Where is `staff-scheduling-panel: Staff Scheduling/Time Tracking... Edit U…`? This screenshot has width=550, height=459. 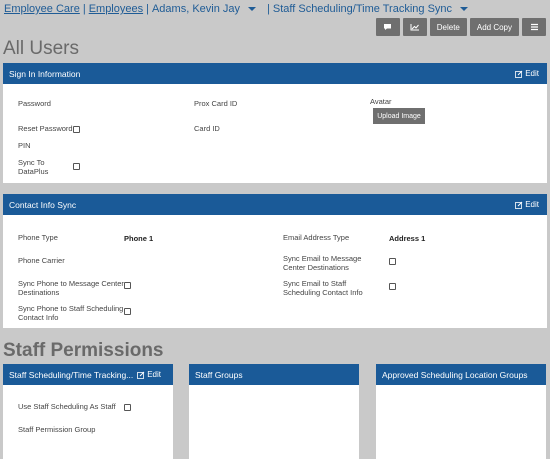 staff-scheduling-panel: Staff Scheduling/Time Tracking... Edit U… is located at coordinates (88, 411).